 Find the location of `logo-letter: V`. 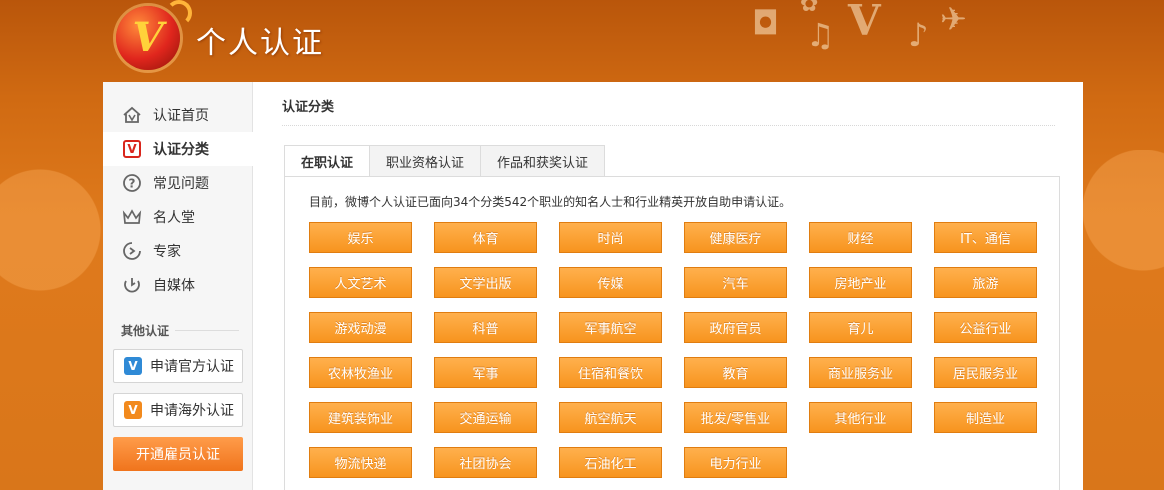

logo-letter: V is located at coordinates (148, 37).